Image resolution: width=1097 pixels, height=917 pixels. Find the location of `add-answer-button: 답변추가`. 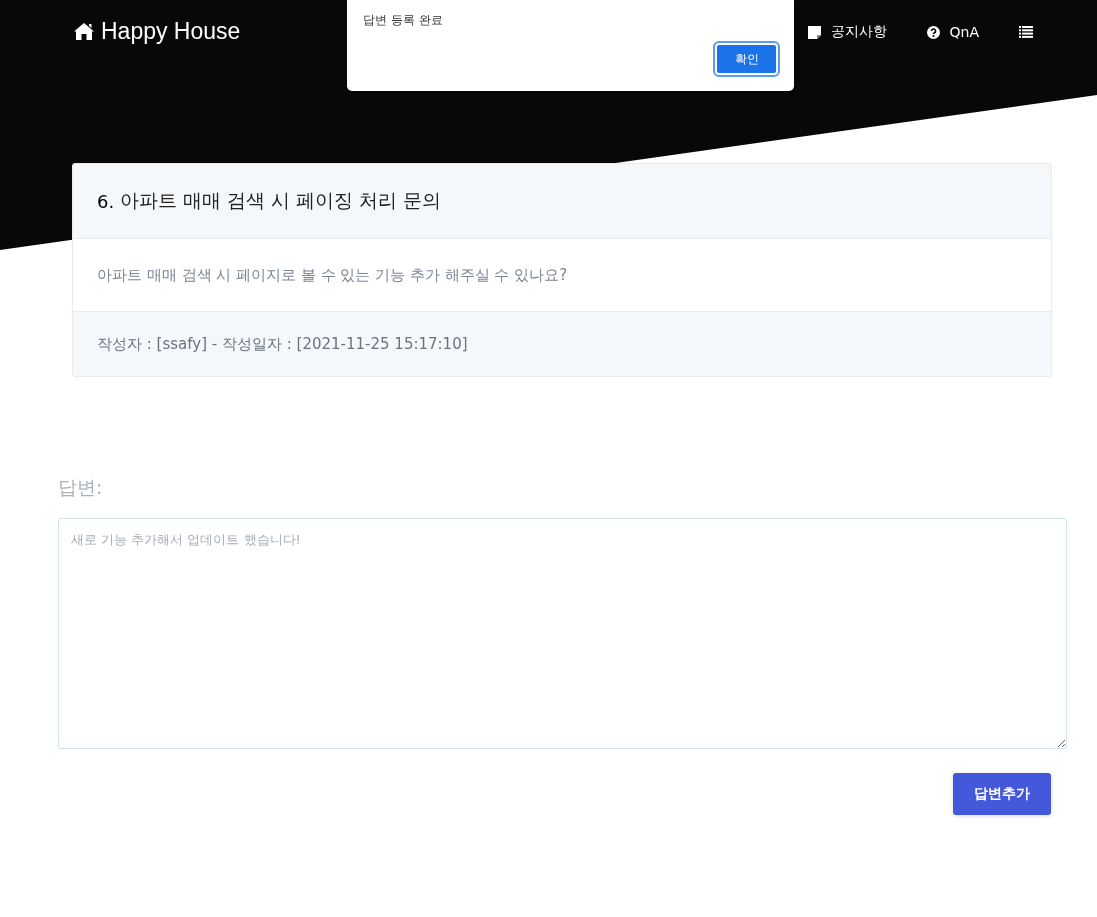

add-answer-button: 답변추가 is located at coordinates (1002, 794).